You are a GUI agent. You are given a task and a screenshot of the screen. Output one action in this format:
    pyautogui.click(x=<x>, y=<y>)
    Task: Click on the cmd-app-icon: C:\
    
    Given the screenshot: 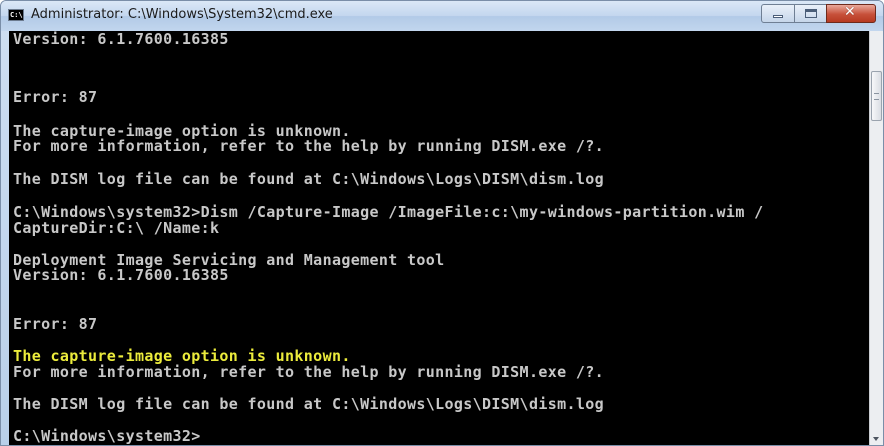 What is the action you would take?
    pyautogui.click(x=16, y=15)
    